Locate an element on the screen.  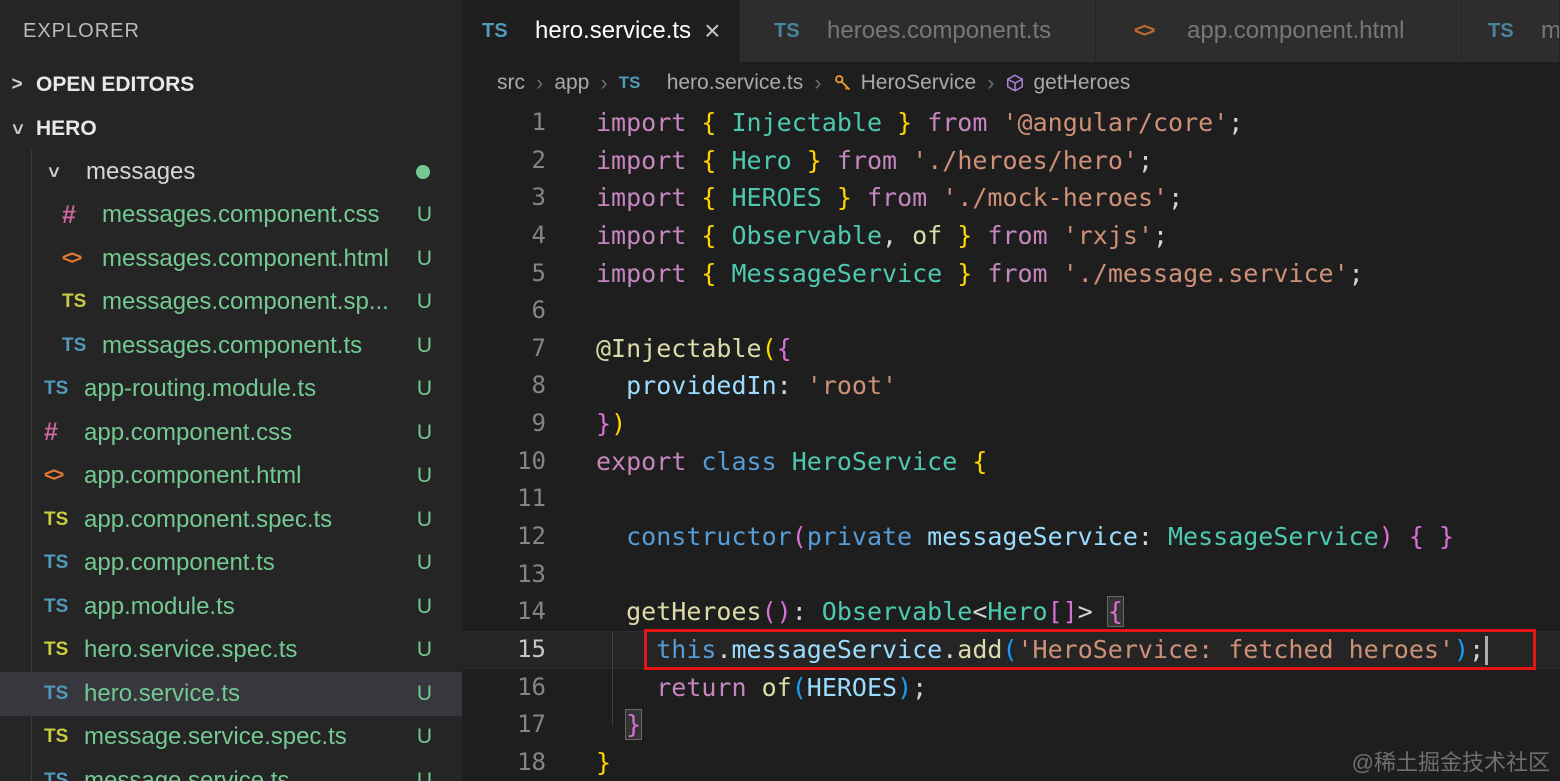
tree-file-messages.component.html: <> messages.component.html U is located at coordinates (231, 259).